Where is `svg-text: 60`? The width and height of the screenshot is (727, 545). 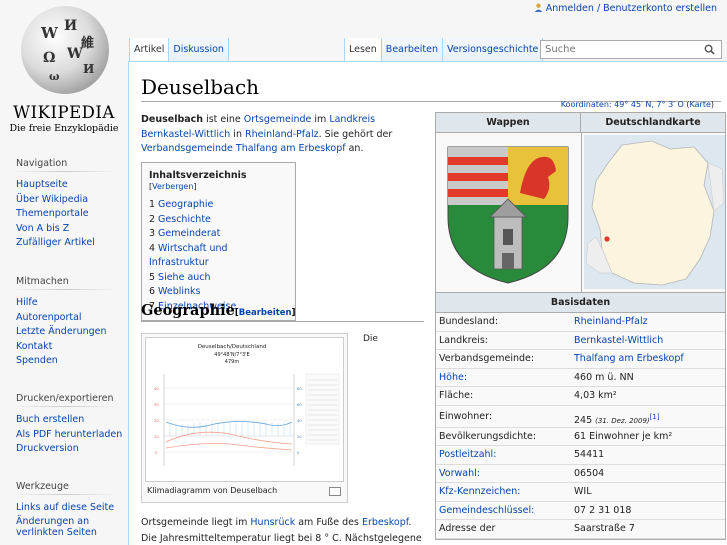 svg-text: 60 is located at coordinates (299, 404).